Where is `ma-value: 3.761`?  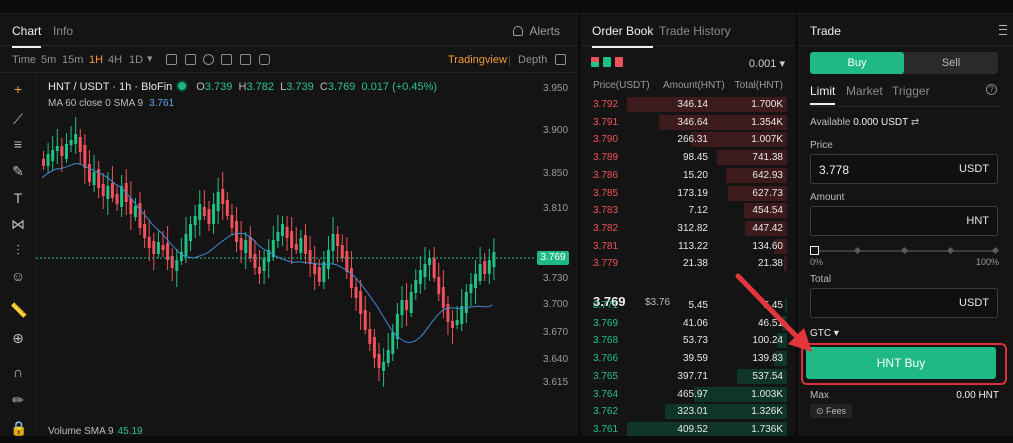
ma-value: 3.761 is located at coordinates (162, 103).